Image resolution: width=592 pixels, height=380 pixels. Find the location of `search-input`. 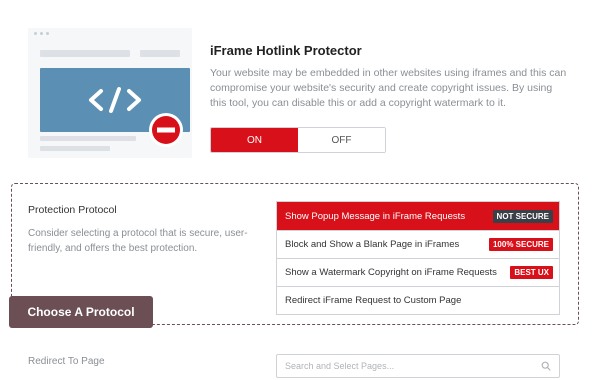

search-input is located at coordinates (413, 366).